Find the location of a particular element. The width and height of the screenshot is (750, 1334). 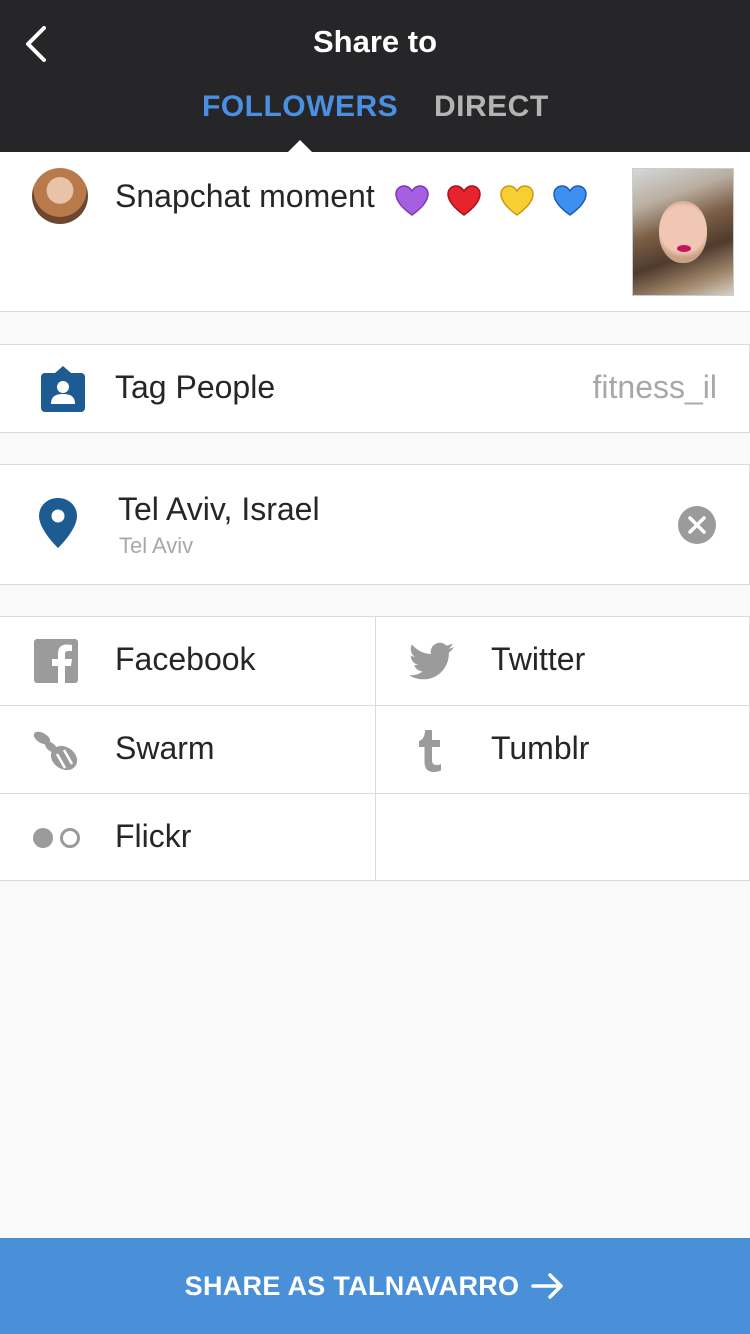

twitter-icon is located at coordinates (431, 661).